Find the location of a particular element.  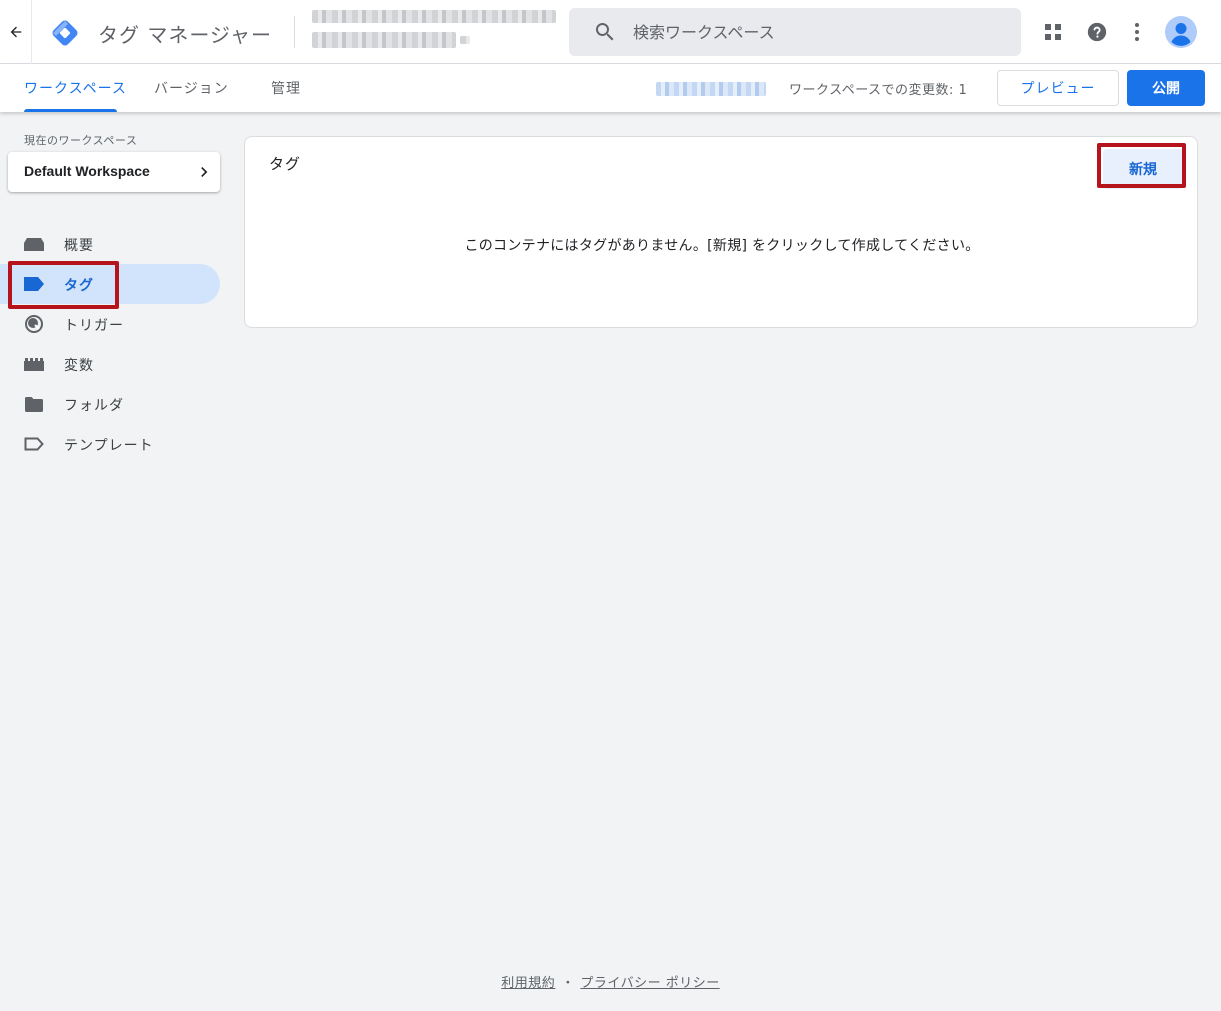

top-app-bar: タグ マネージャー is located at coordinates (610, 32).